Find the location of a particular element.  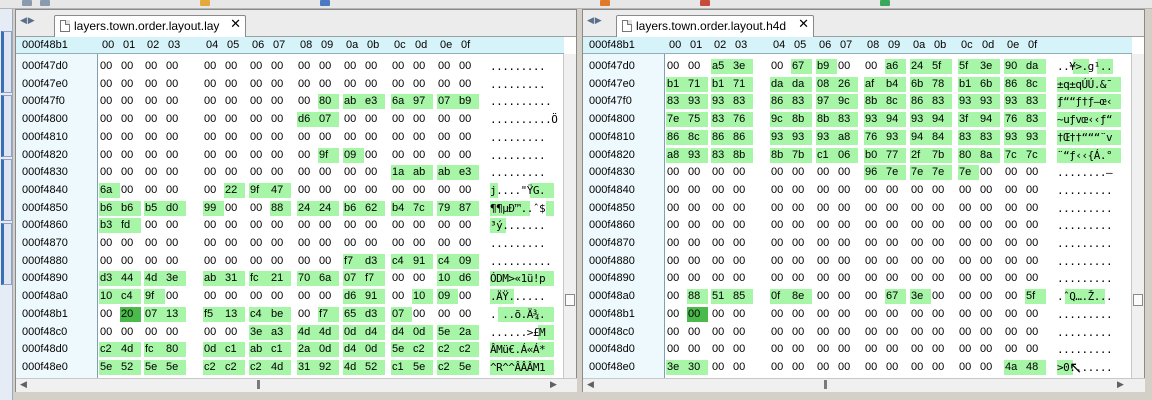

hex-byte-cell: 88 is located at coordinates (697, 297).